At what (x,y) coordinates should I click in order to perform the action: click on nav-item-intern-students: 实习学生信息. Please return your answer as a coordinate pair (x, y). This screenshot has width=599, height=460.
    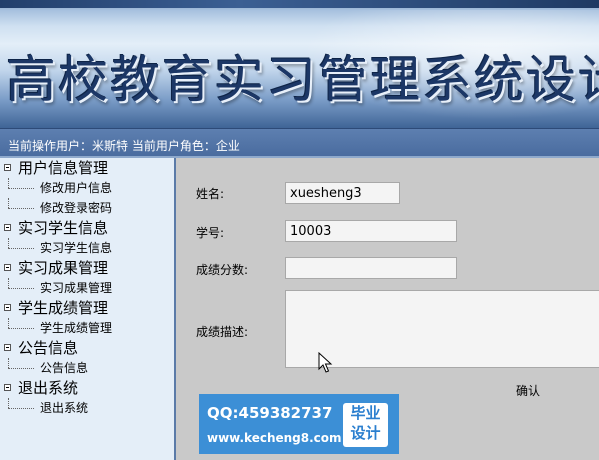
    Looking at the image, I should click on (87, 248).